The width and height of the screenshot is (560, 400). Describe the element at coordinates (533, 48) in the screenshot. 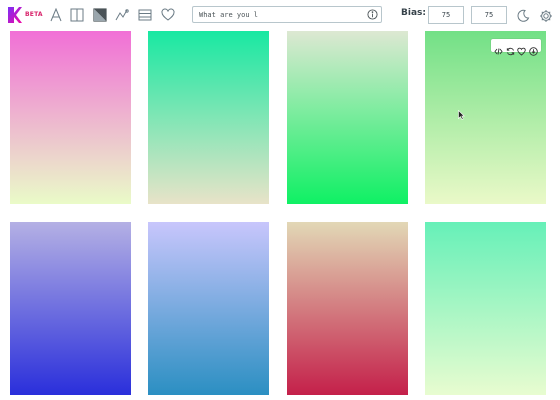

I see `download-icon` at that location.